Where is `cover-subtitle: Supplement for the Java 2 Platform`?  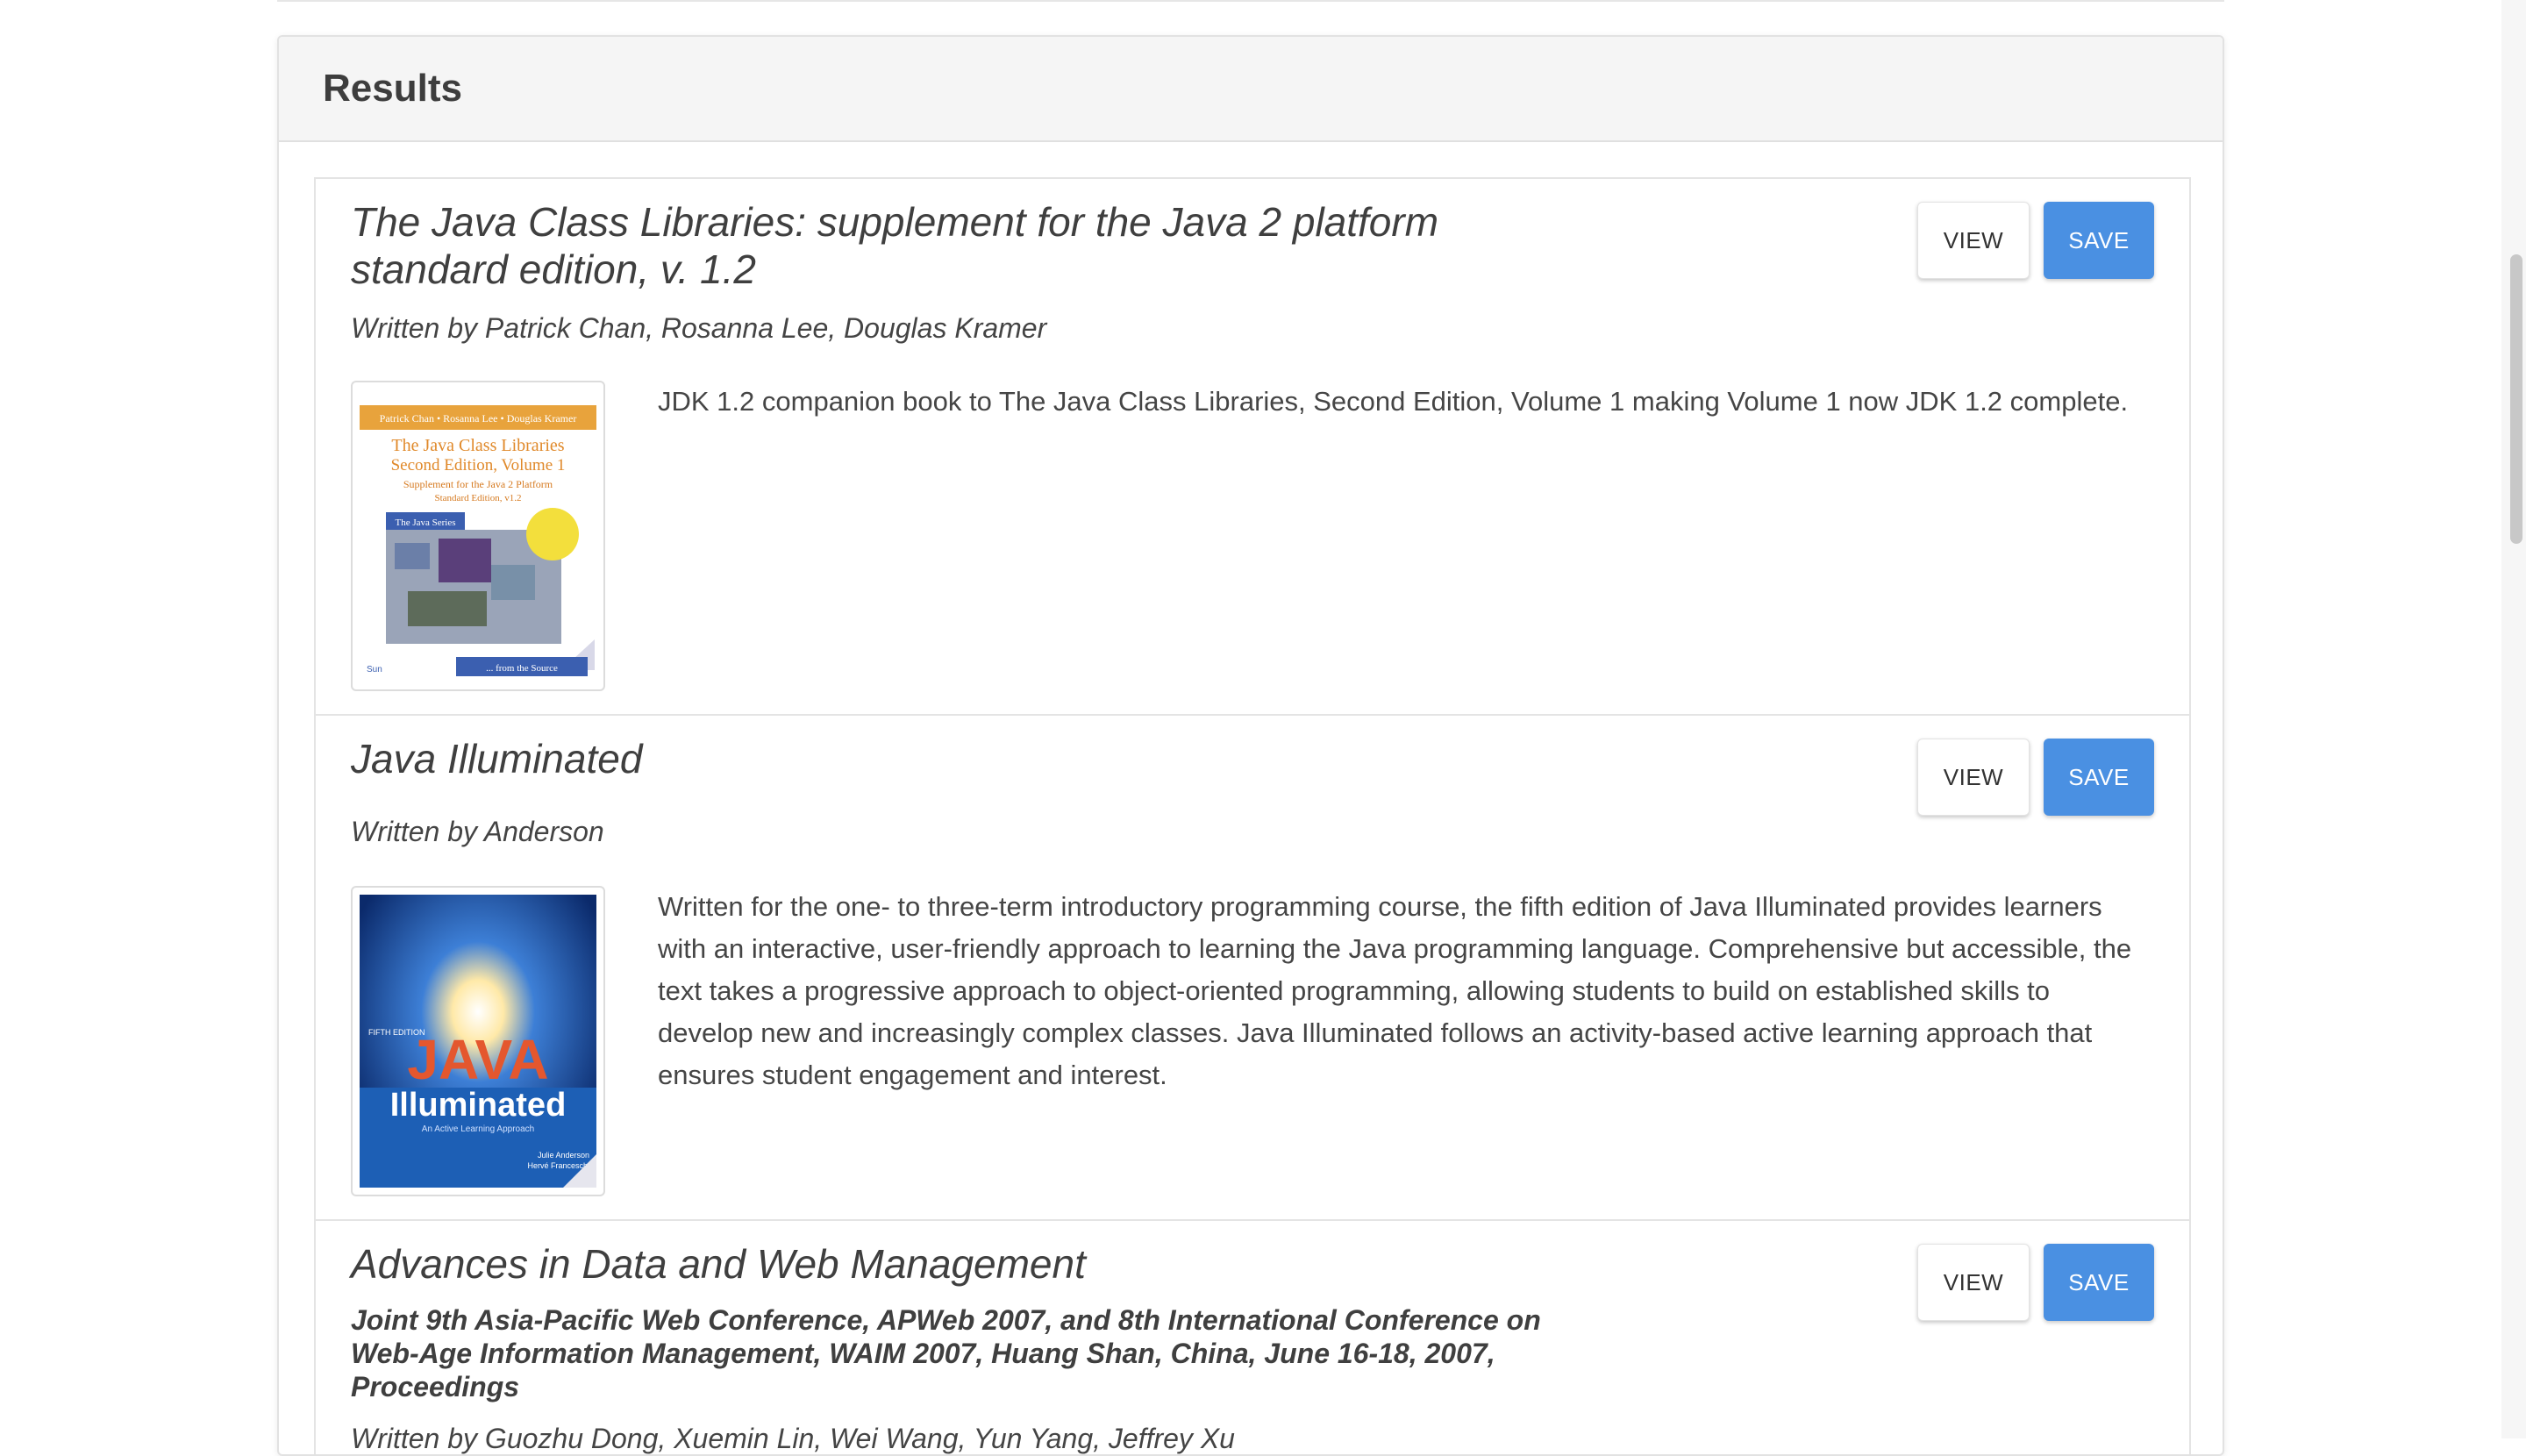 cover-subtitle: Supplement for the Java 2 Platform is located at coordinates (478, 484).